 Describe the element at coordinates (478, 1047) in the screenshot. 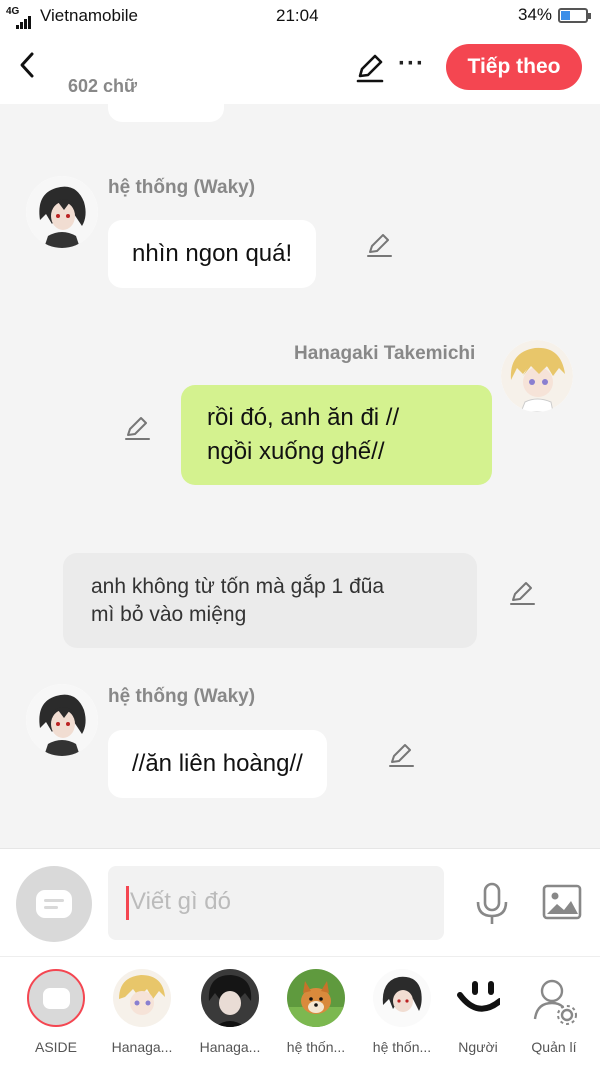

I see `nav-label: Người` at that location.